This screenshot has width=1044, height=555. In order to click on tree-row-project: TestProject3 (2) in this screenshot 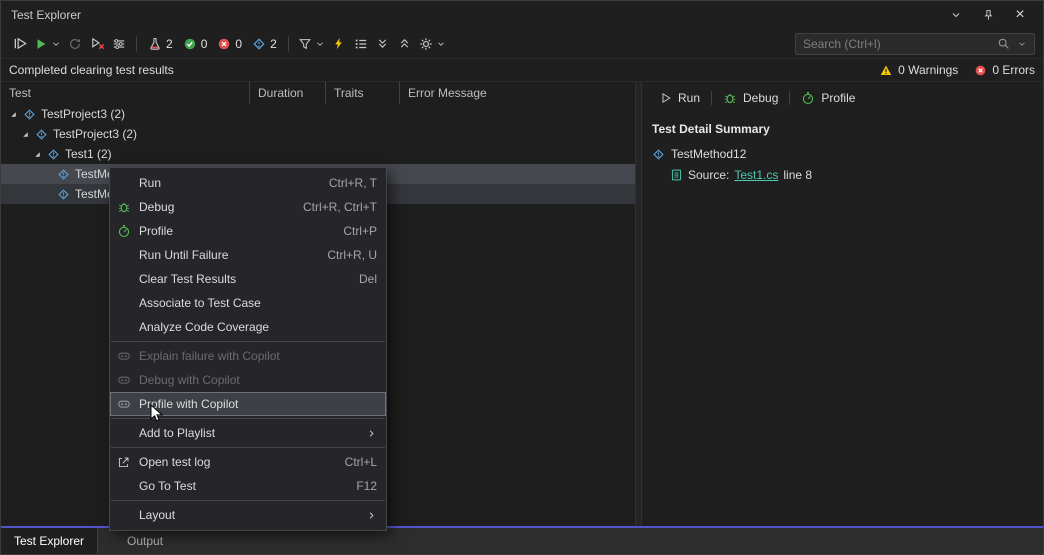, I will do `click(318, 114)`.